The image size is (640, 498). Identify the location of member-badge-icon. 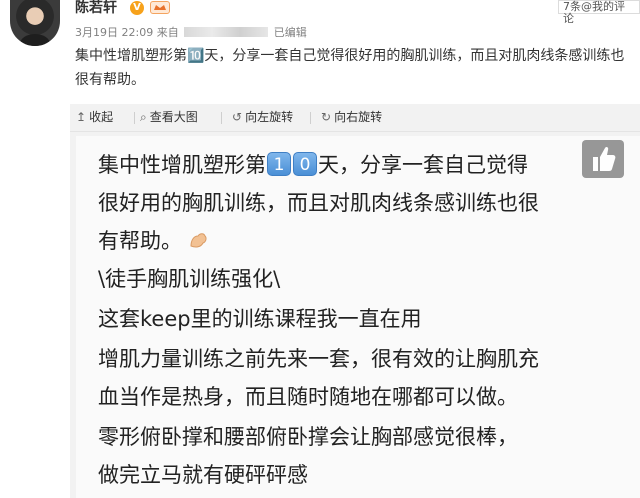
(160, 7).